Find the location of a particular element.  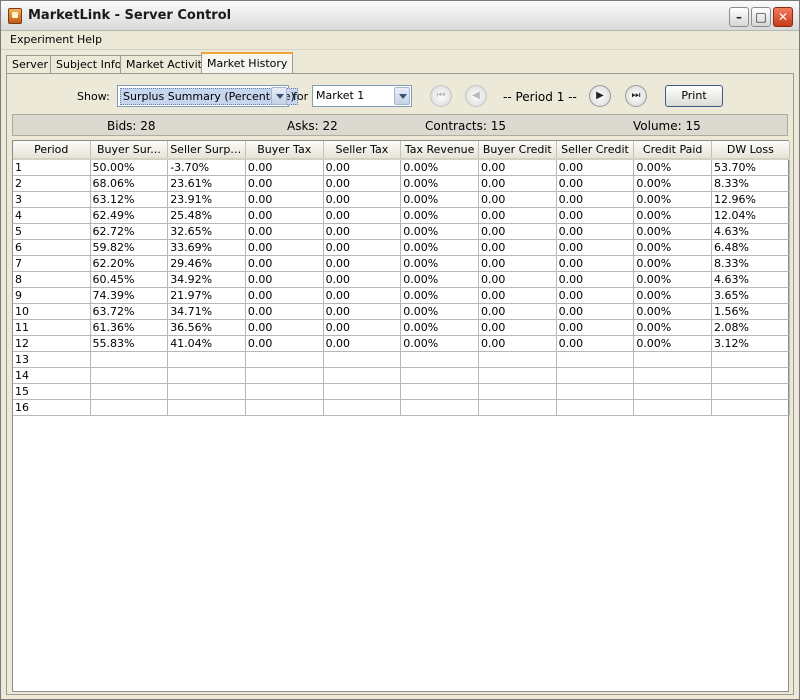

table-cell: 4.63% is located at coordinates (750, 279).